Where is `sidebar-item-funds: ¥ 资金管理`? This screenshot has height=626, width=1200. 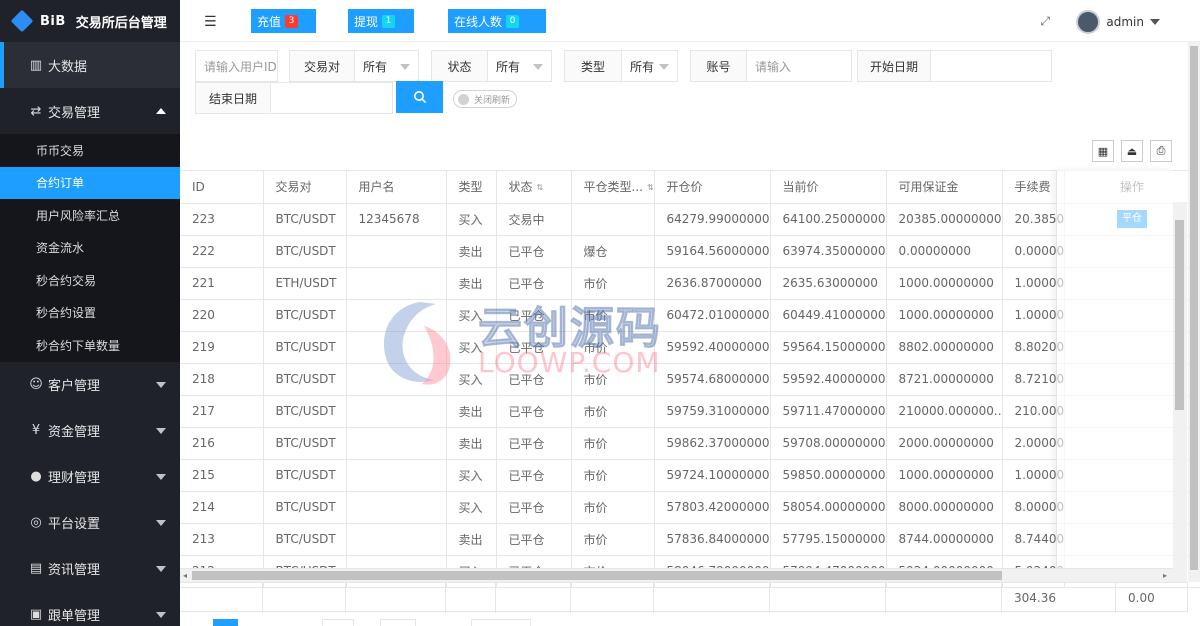
sidebar-item-funds: ¥ 资金管理 is located at coordinates (90, 431).